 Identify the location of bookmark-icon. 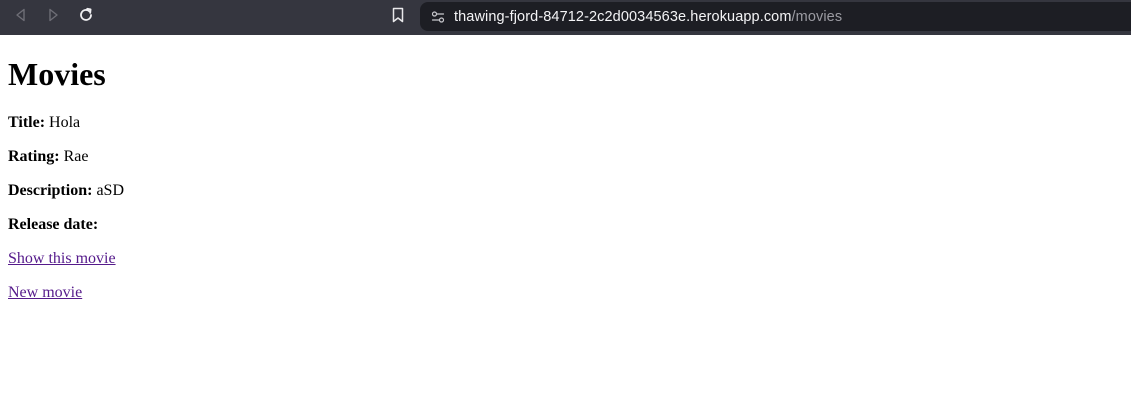
(398, 17).